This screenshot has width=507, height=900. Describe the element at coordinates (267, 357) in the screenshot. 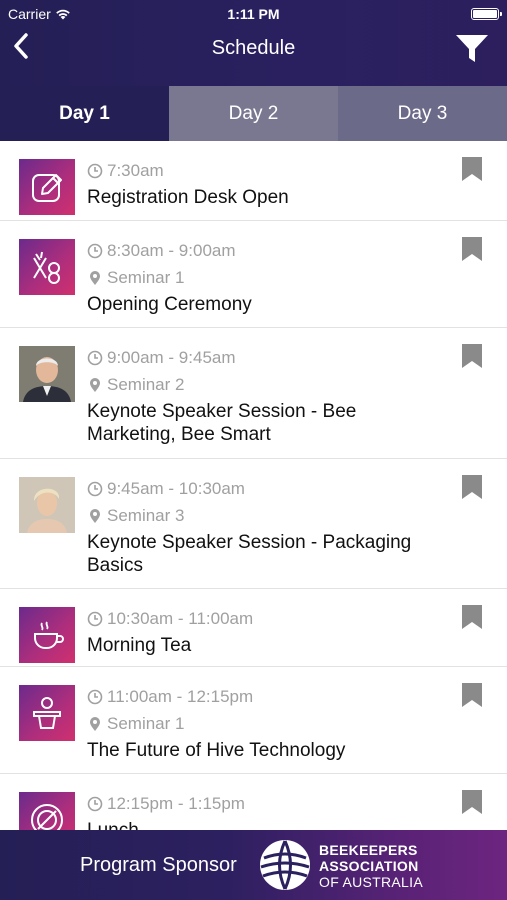

I see `session-time: 9:00am - 9:45am` at that location.